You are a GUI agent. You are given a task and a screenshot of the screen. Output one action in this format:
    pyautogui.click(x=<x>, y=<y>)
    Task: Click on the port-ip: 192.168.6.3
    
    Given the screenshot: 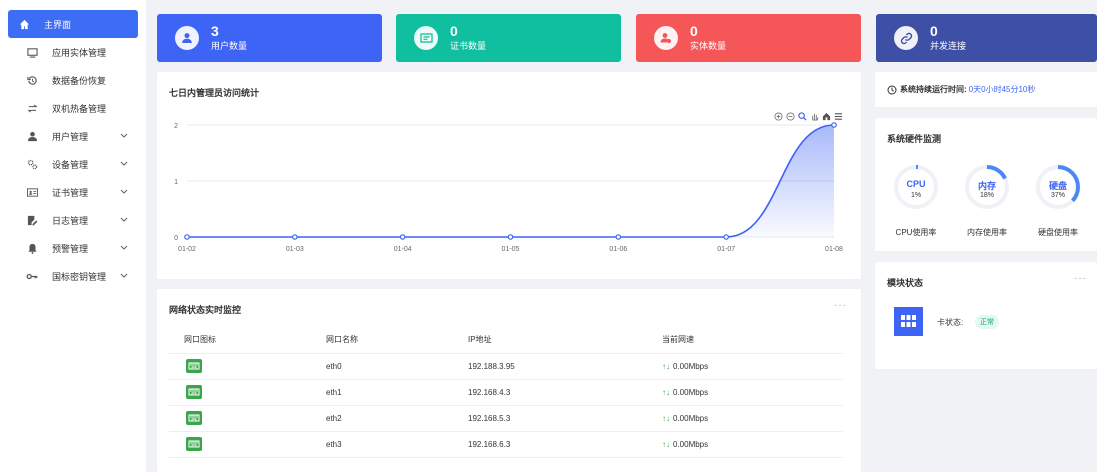 What is the action you would take?
    pyautogui.click(x=550, y=444)
    